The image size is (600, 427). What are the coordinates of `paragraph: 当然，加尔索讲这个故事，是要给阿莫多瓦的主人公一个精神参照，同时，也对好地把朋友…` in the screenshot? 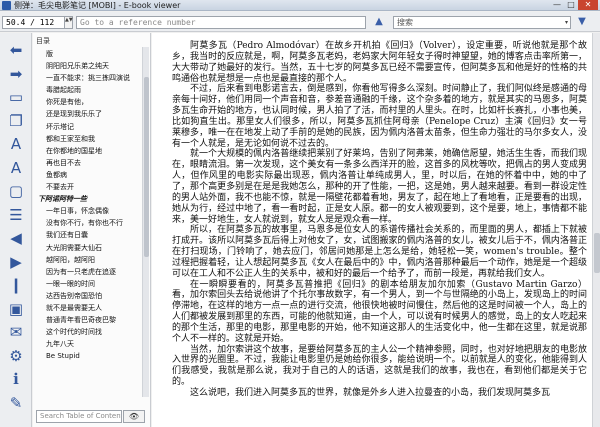 It's located at (379, 366).